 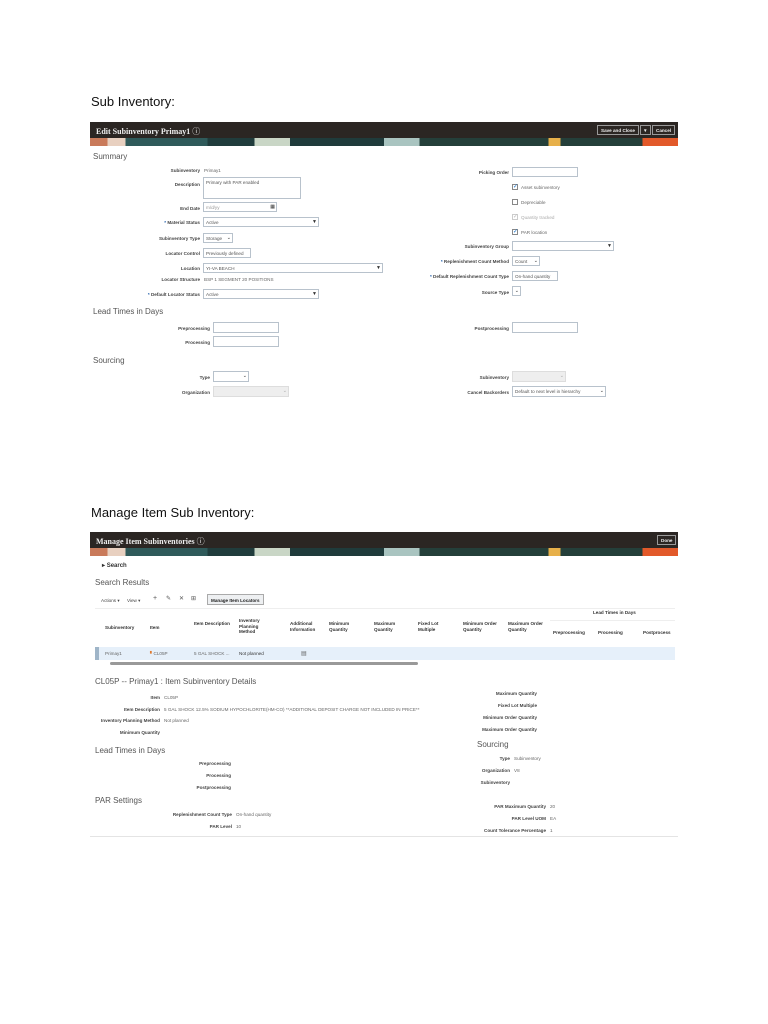 I want to click on view-menu: View ▾, so click(x=133, y=601).